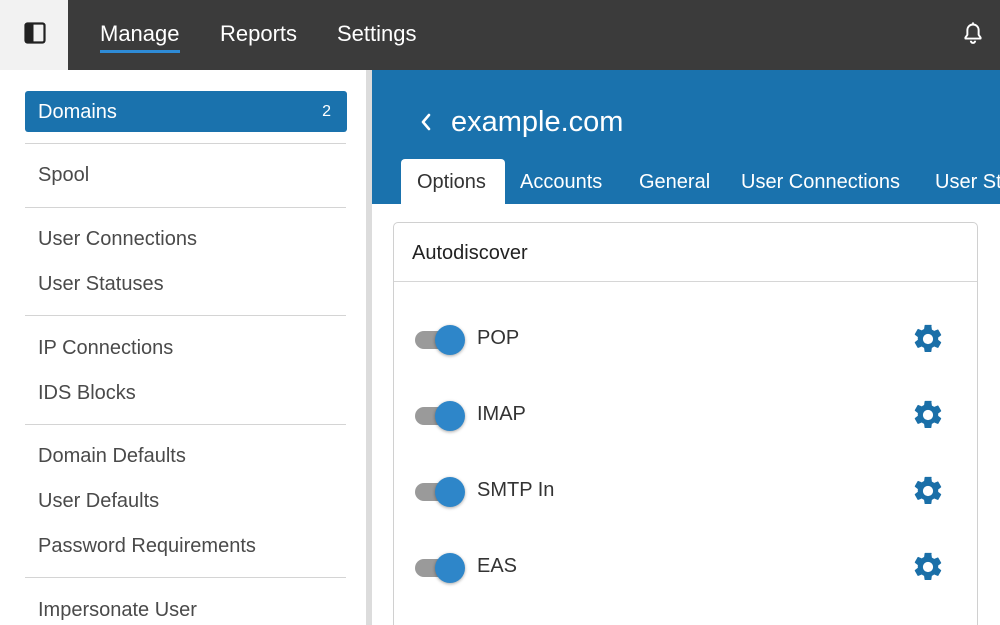 The height and width of the screenshot is (625, 1000). What do you see at coordinates (973, 34) in the screenshot?
I see `bell-icon` at bounding box center [973, 34].